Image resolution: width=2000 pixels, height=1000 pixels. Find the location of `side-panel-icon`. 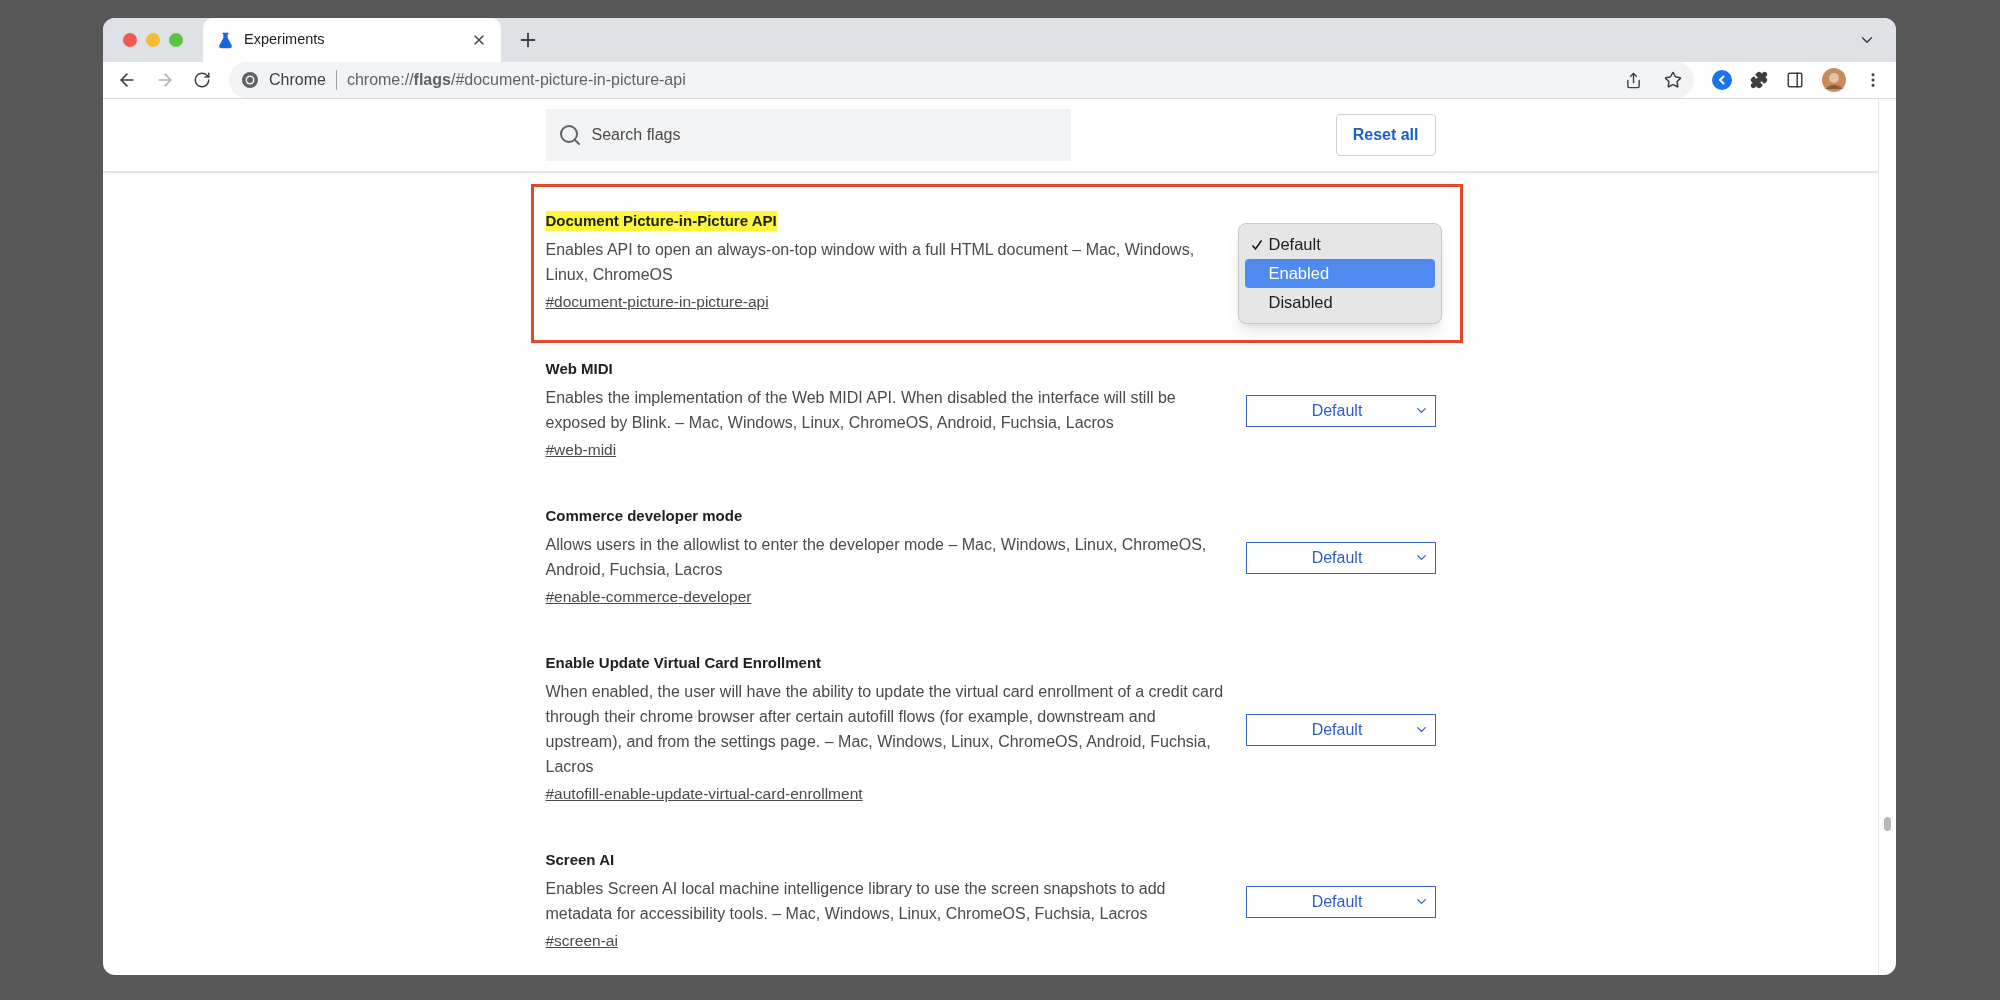

side-panel-icon is located at coordinates (1795, 80).